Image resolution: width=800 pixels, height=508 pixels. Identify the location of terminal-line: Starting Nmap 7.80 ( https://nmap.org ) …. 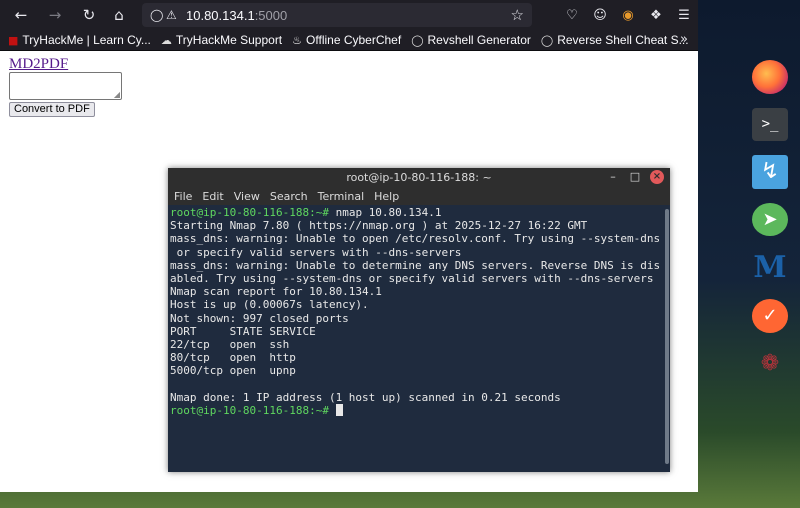
(379, 226).